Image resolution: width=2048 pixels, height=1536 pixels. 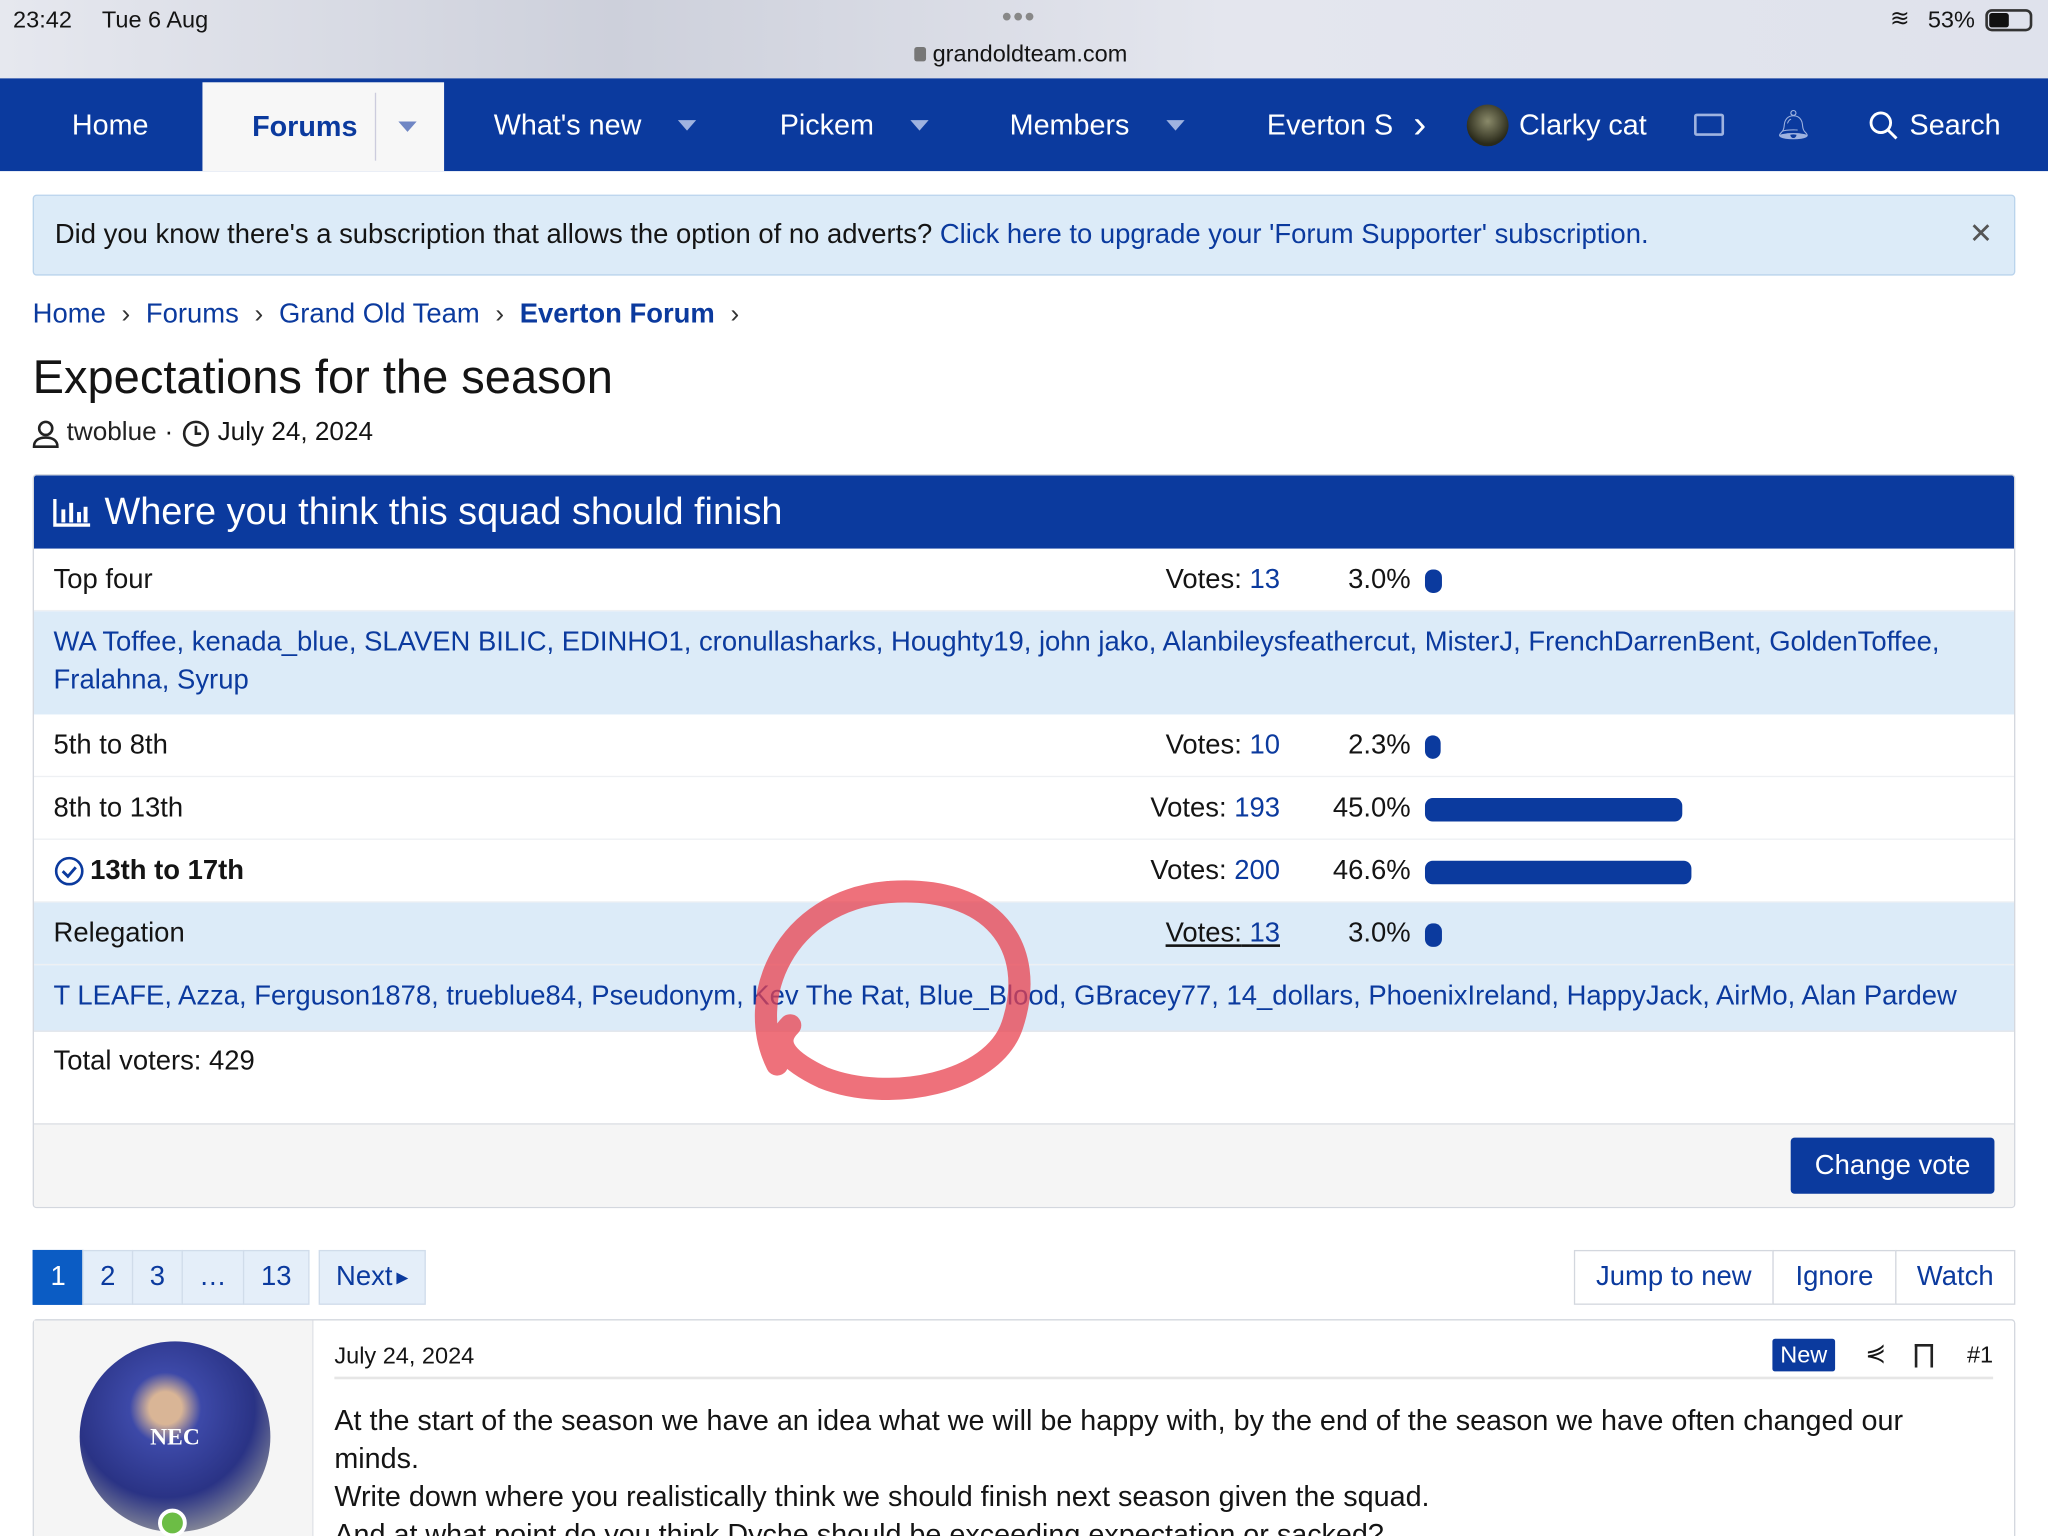 I want to click on envelope-icon, so click(x=1709, y=124).